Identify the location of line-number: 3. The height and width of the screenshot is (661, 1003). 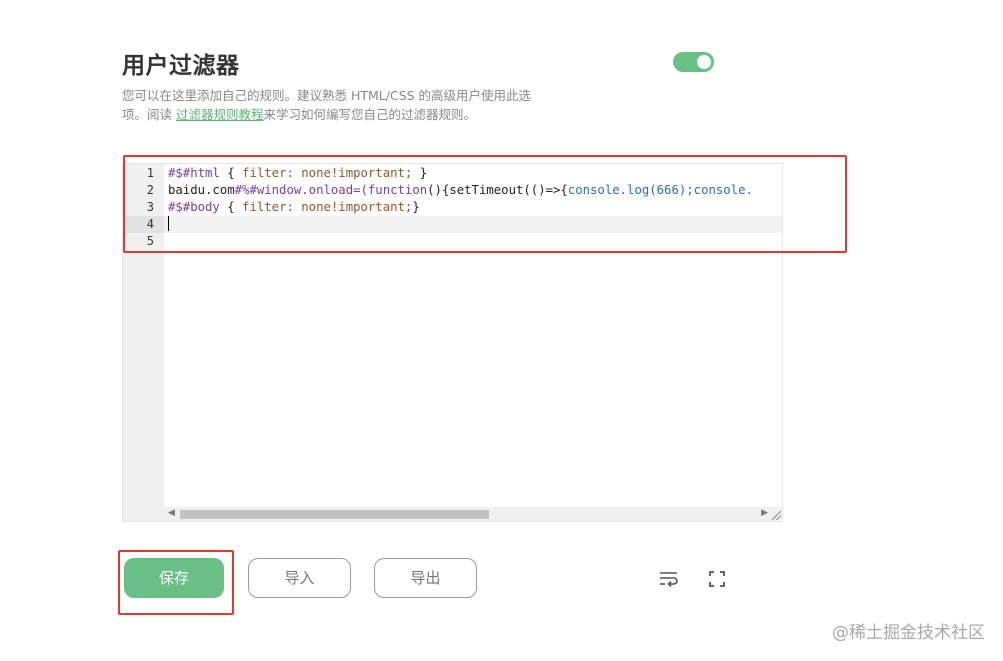
(150, 207).